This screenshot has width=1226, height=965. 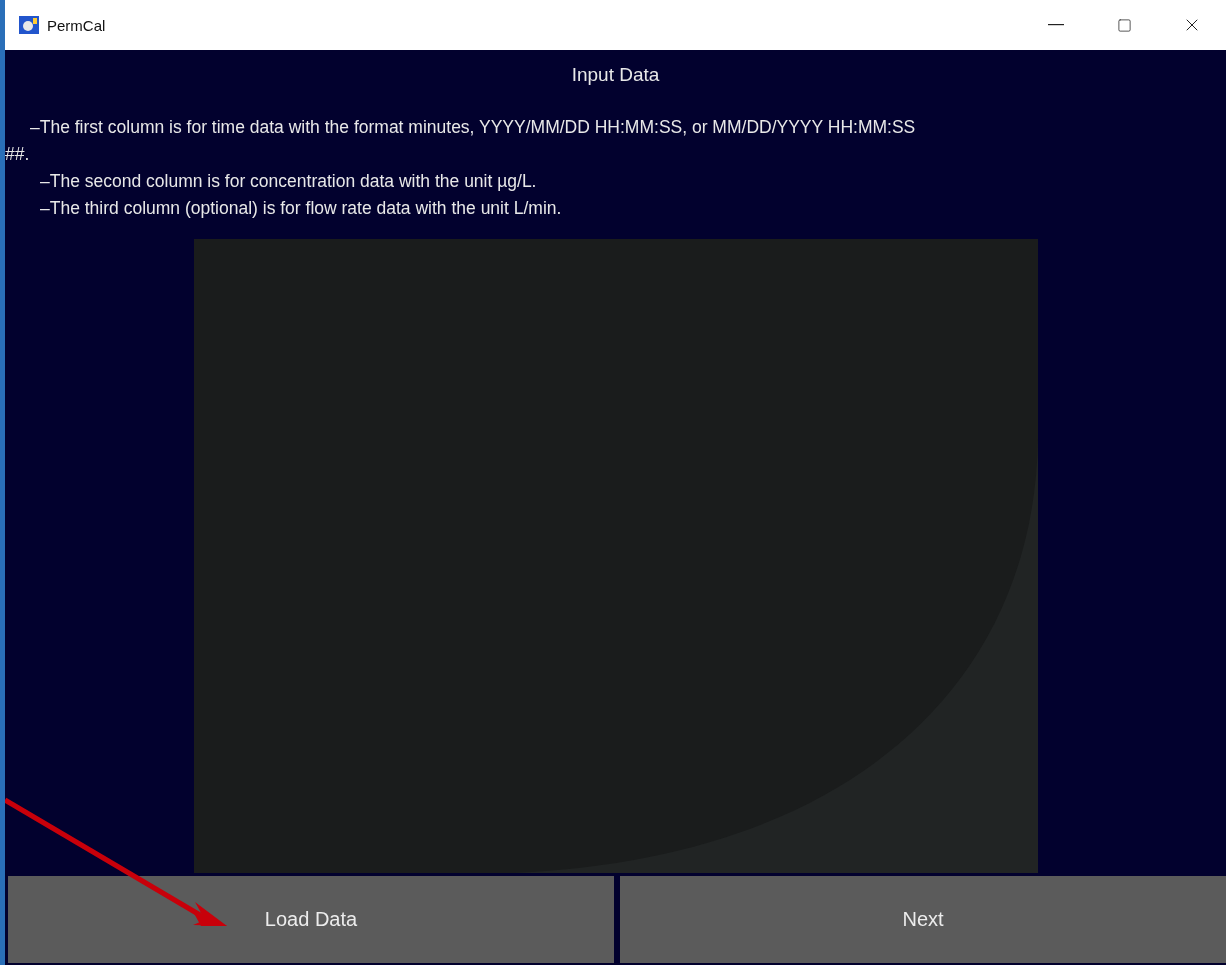 What do you see at coordinates (311, 919) in the screenshot?
I see `action-button: Load Data` at bounding box center [311, 919].